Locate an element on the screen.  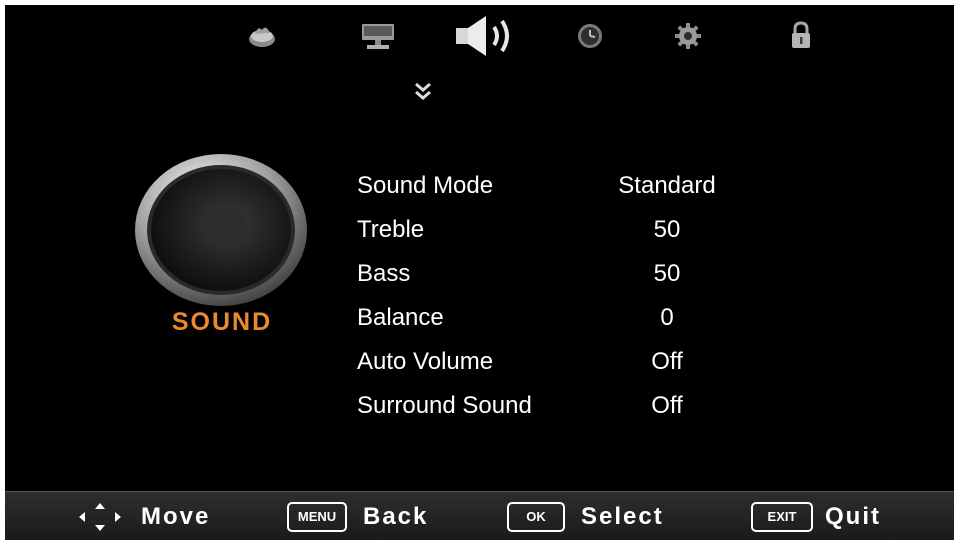
move-hint: Move is located at coordinates (142, 516).